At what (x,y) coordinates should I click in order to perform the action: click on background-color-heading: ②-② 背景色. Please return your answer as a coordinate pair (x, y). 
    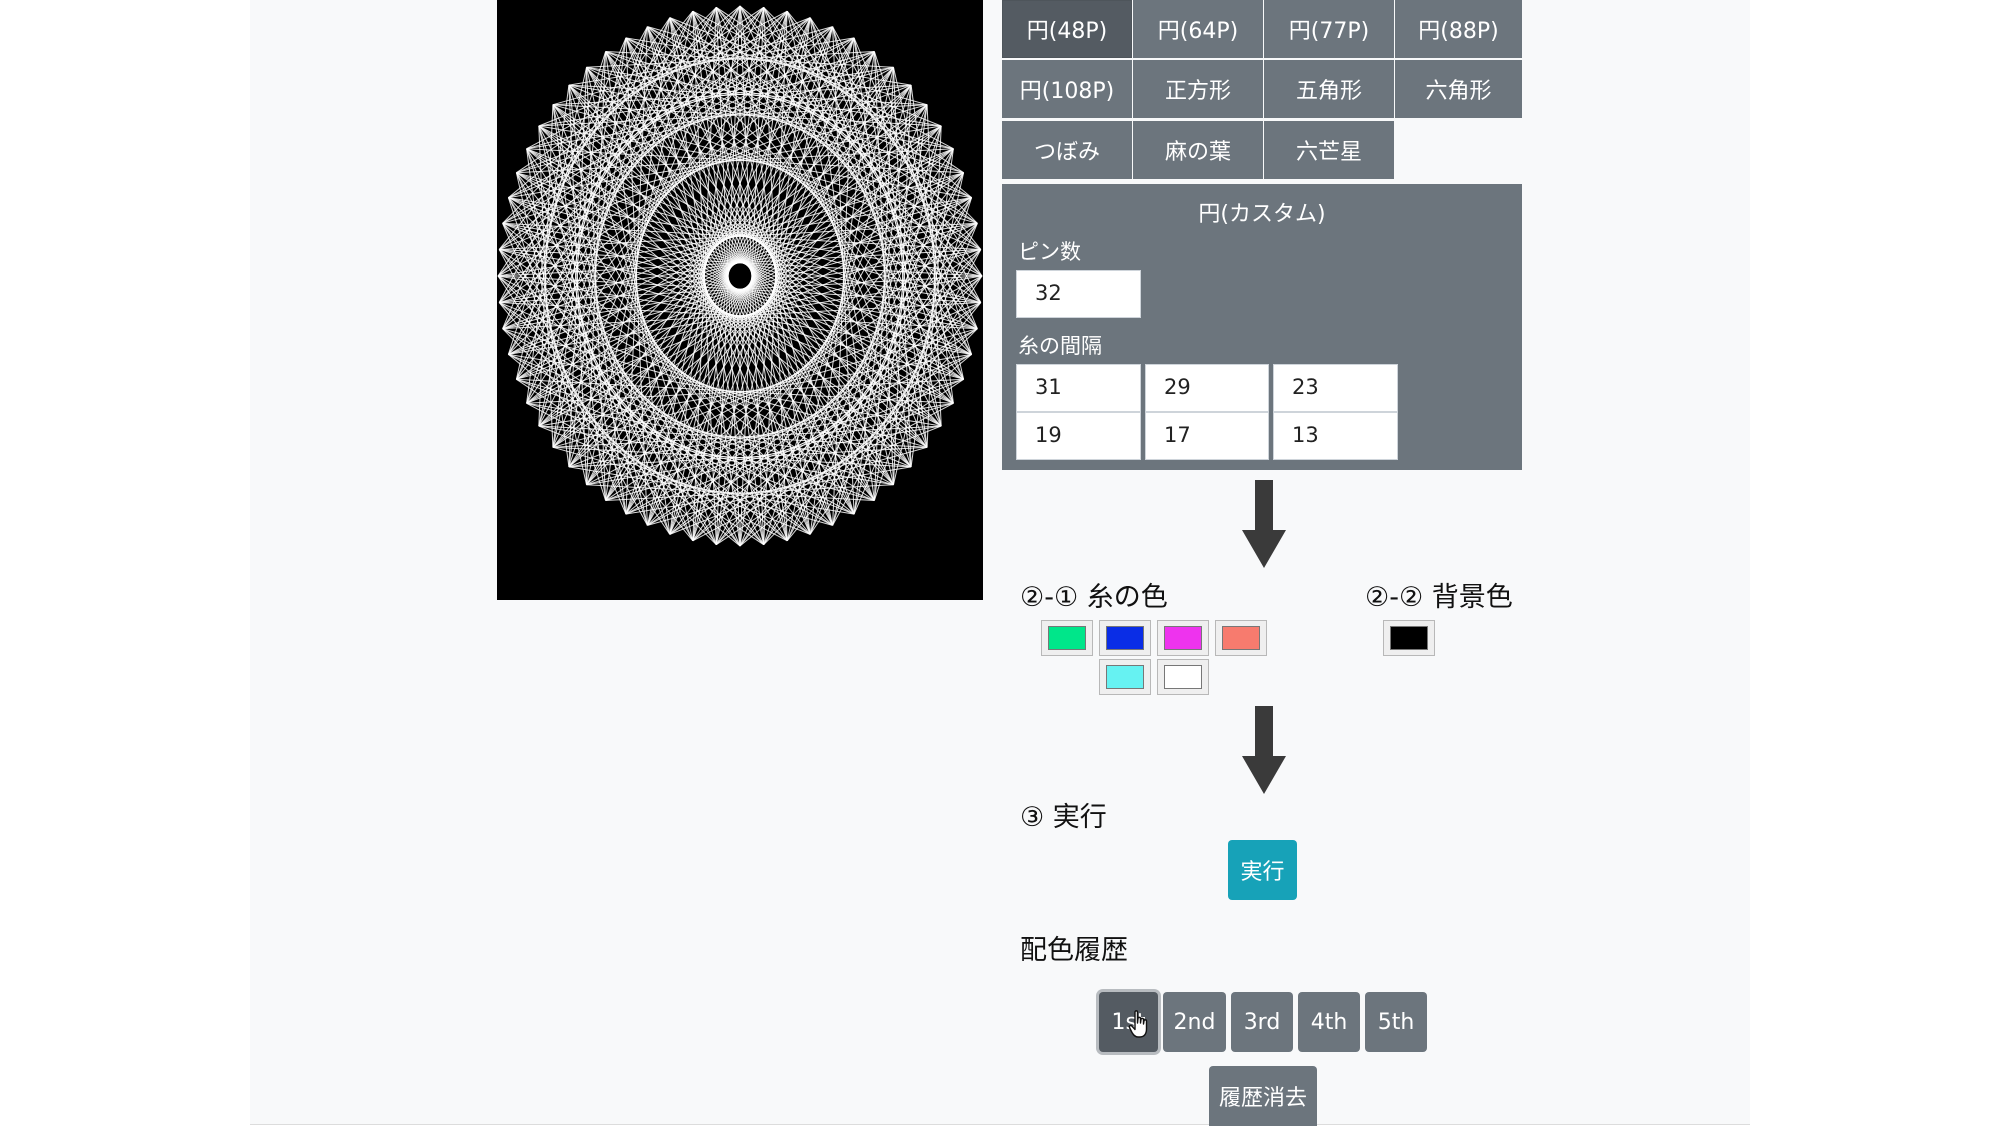
    Looking at the image, I should click on (1439, 597).